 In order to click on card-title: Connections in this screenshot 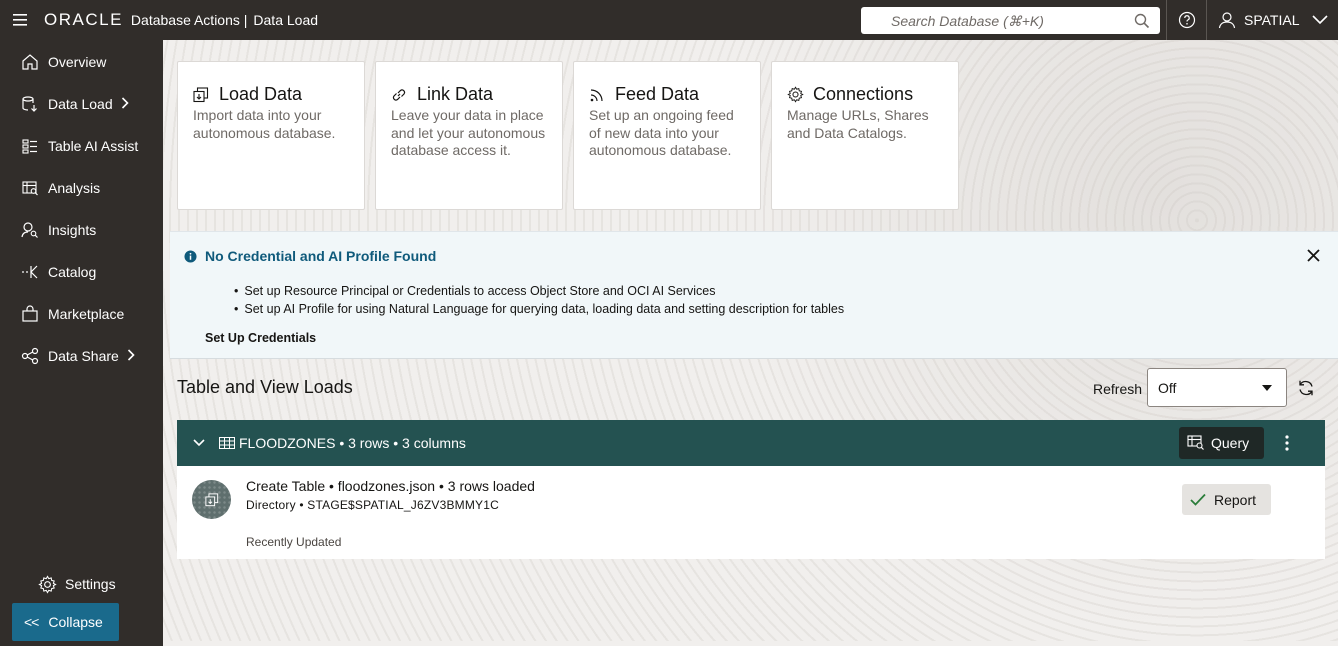, I will do `click(863, 94)`.